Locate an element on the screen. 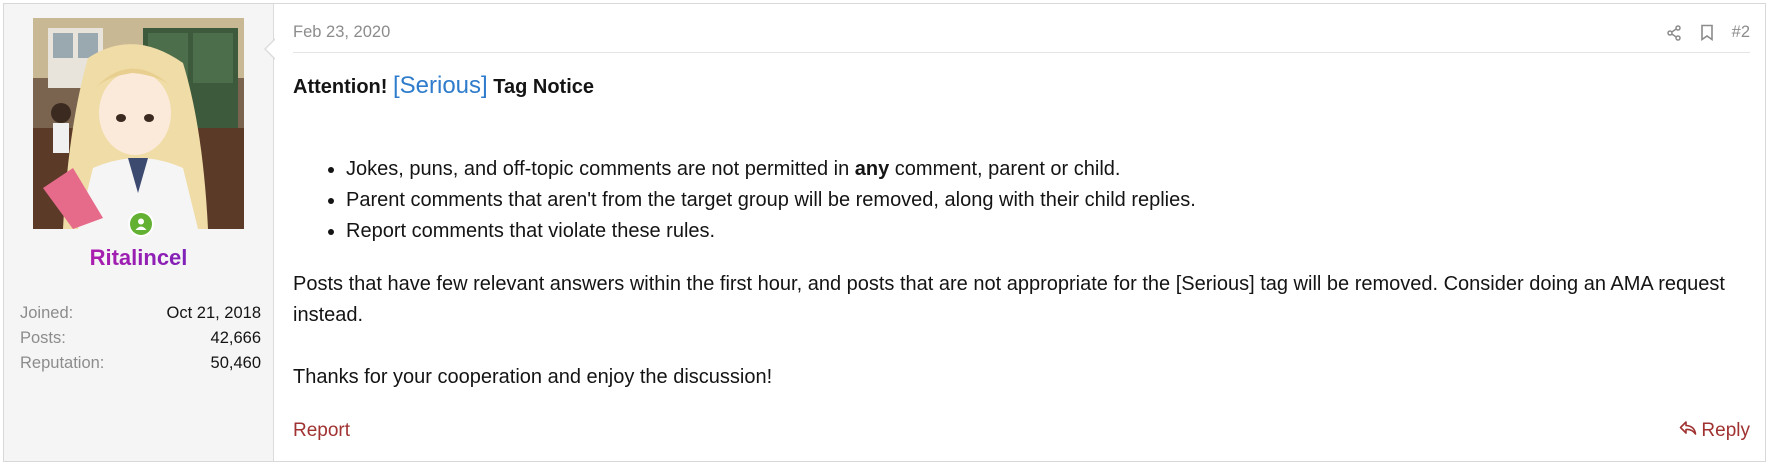  stat-posts: Posts: 42,666 is located at coordinates (140, 341).